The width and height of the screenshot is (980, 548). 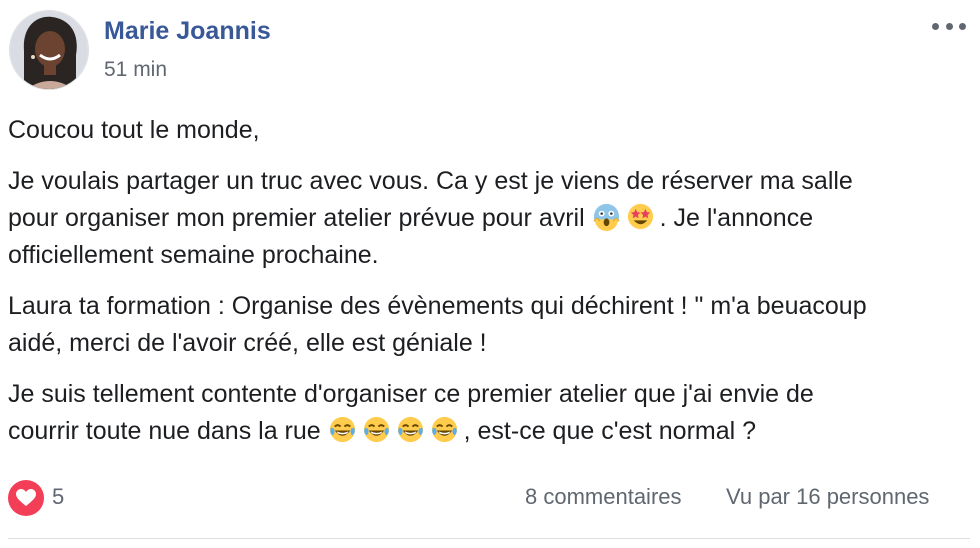 What do you see at coordinates (606, 216) in the screenshot?
I see `scream-emoji-icon` at bounding box center [606, 216].